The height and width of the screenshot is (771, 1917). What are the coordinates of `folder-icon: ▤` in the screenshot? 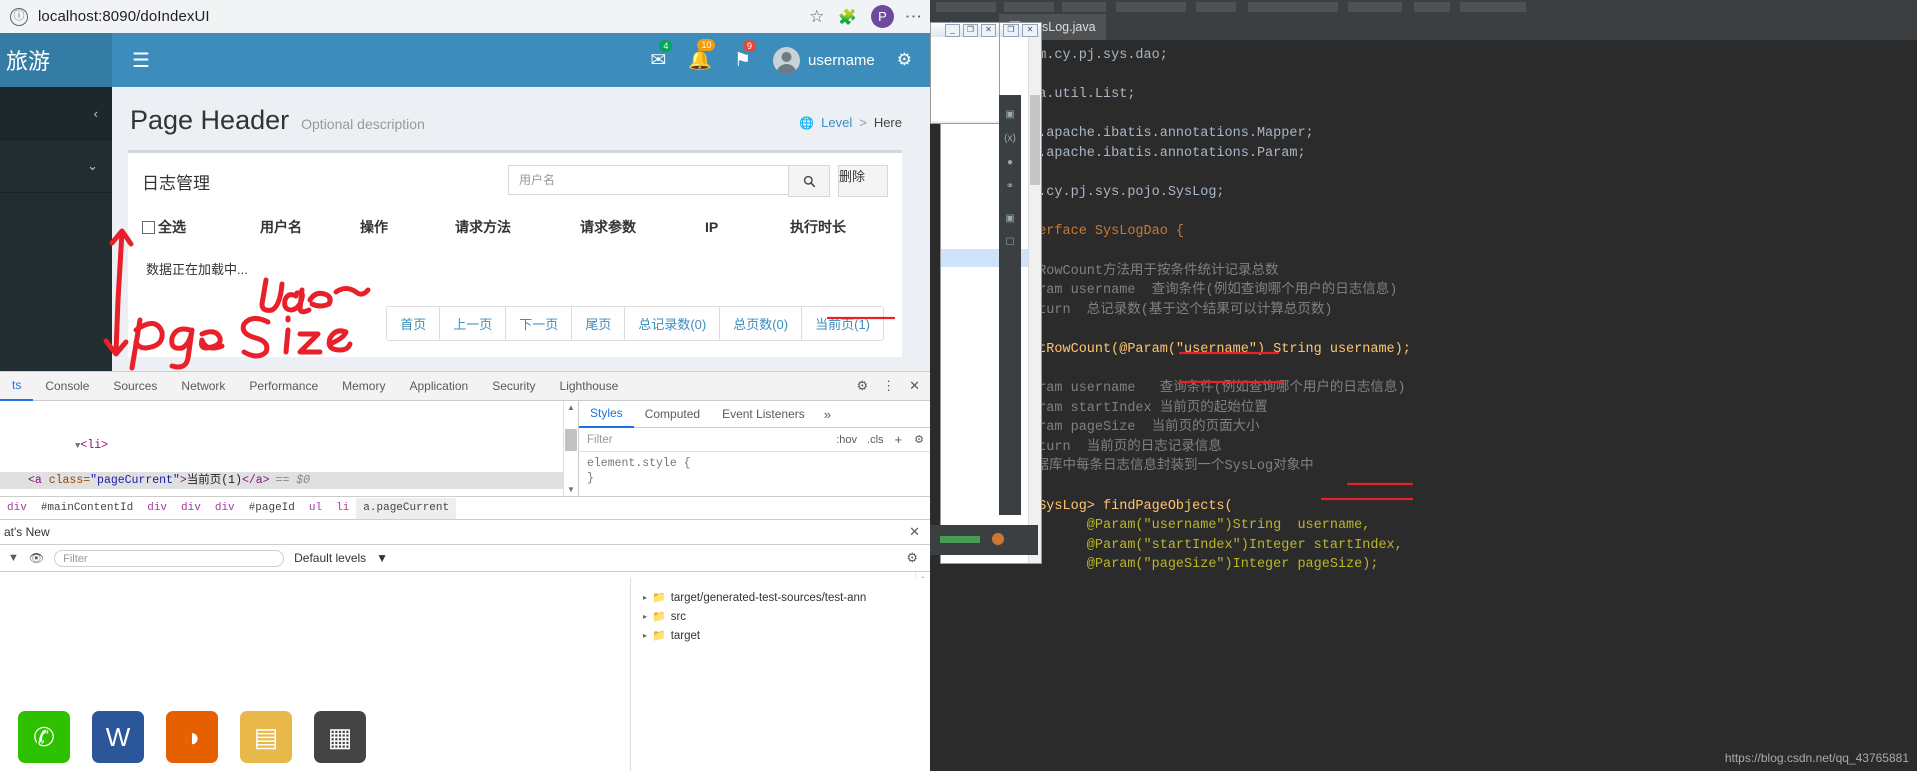 It's located at (266, 737).